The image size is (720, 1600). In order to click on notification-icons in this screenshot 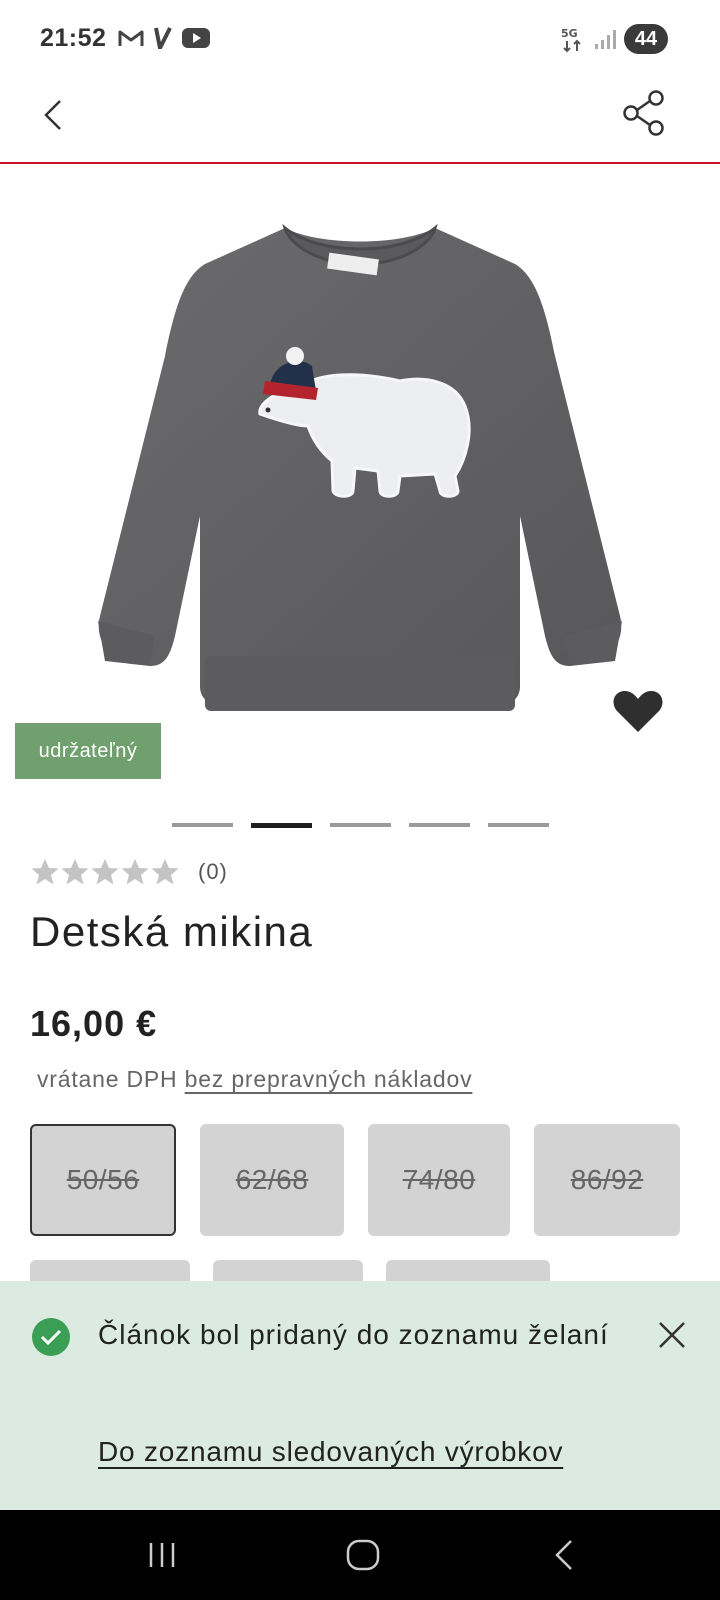, I will do `click(164, 38)`.